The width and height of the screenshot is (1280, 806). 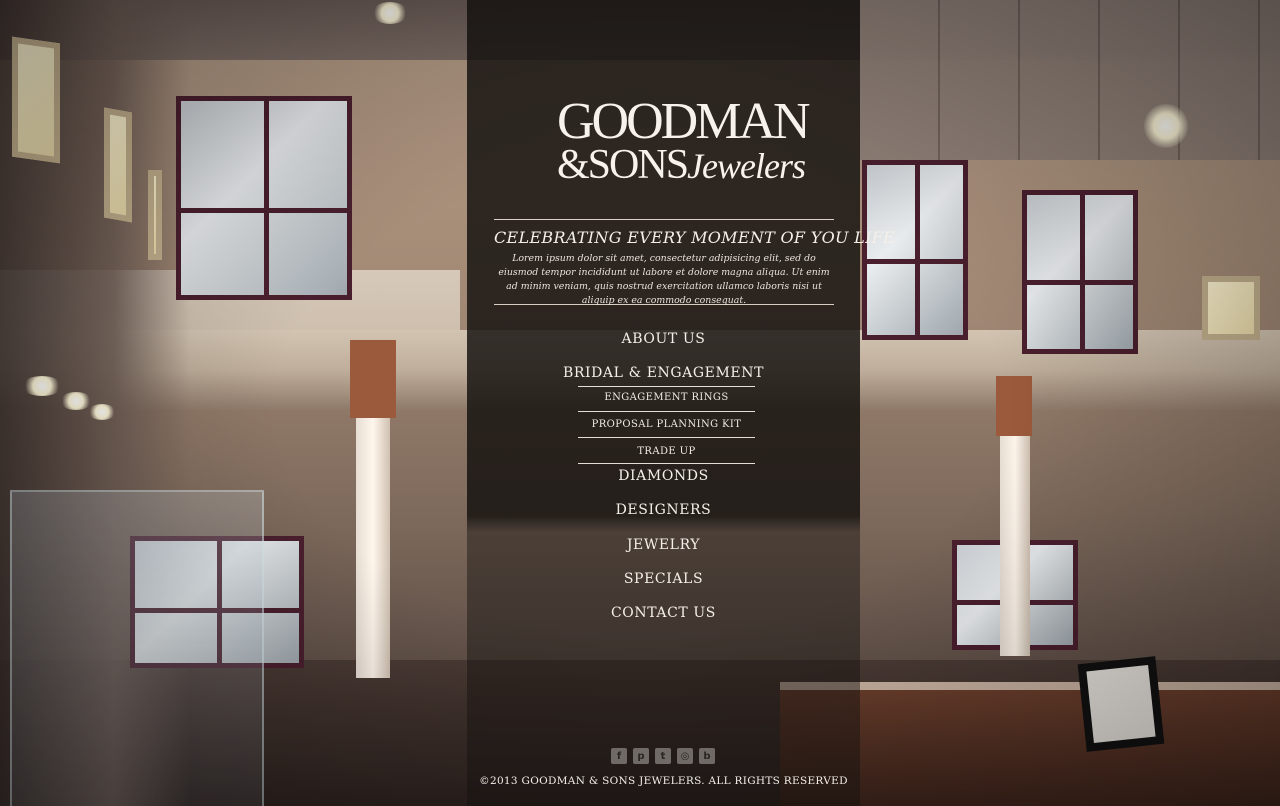 I want to click on brand-logo: GOODMAN &SONSJewelers, so click(x=684, y=144).